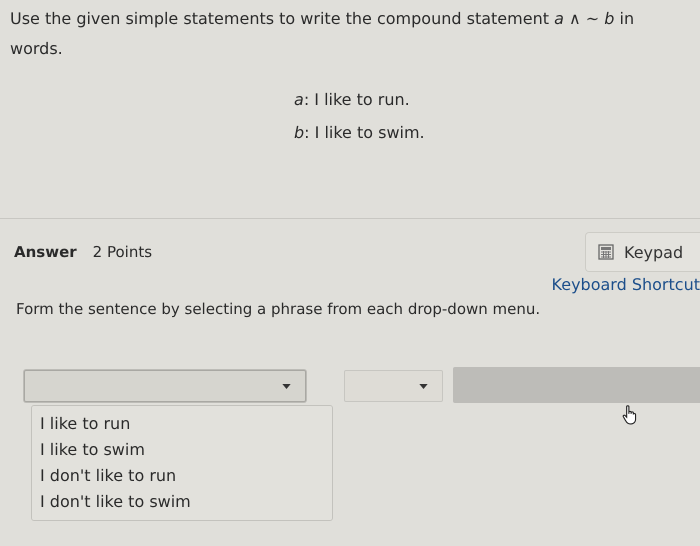 Image resolution: width=700 pixels, height=546 pixels. What do you see at coordinates (186, 476) in the screenshot?
I see `menu-option: I don't like to run` at bounding box center [186, 476].